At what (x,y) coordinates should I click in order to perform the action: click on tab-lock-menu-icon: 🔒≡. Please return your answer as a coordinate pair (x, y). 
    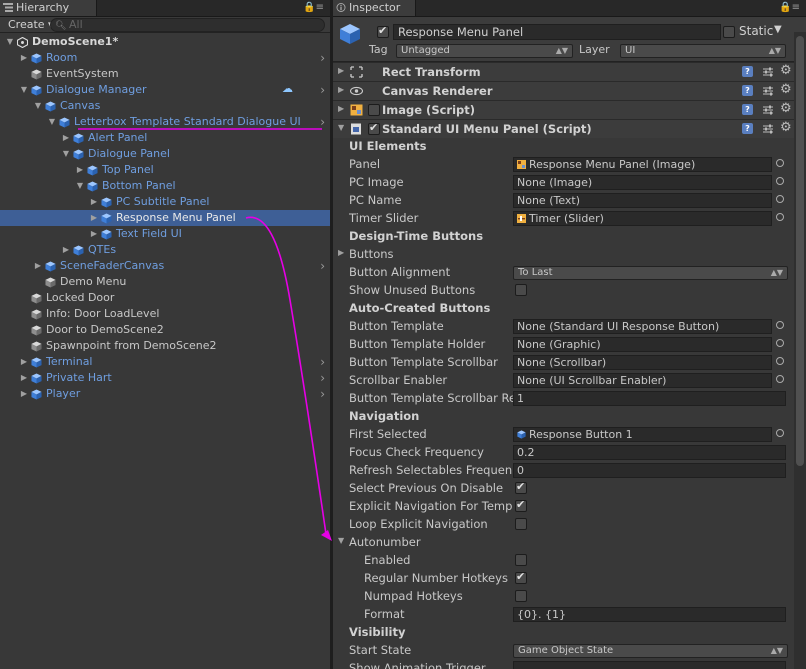
    Looking at the image, I should click on (313, 8).